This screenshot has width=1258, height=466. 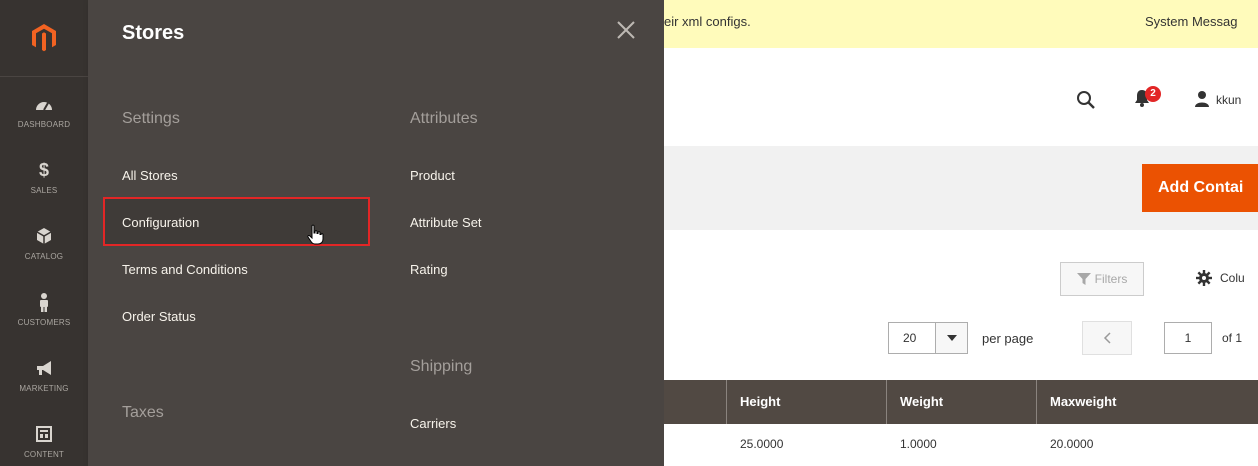 What do you see at coordinates (151, 118) in the screenshot?
I see `section-heading-settings: Settings` at bounding box center [151, 118].